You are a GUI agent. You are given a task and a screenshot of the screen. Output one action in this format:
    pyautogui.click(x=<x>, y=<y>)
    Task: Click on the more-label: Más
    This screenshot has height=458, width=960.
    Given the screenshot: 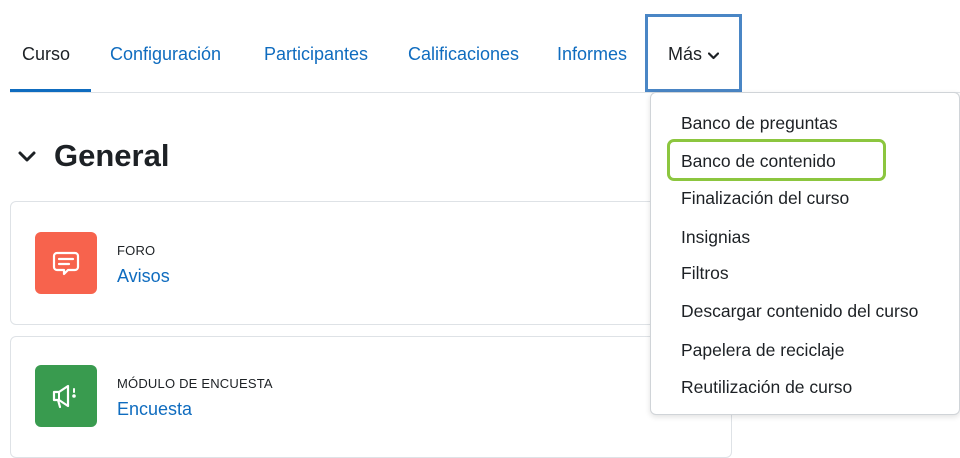 What is the action you would take?
    pyautogui.click(x=685, y=54)
    